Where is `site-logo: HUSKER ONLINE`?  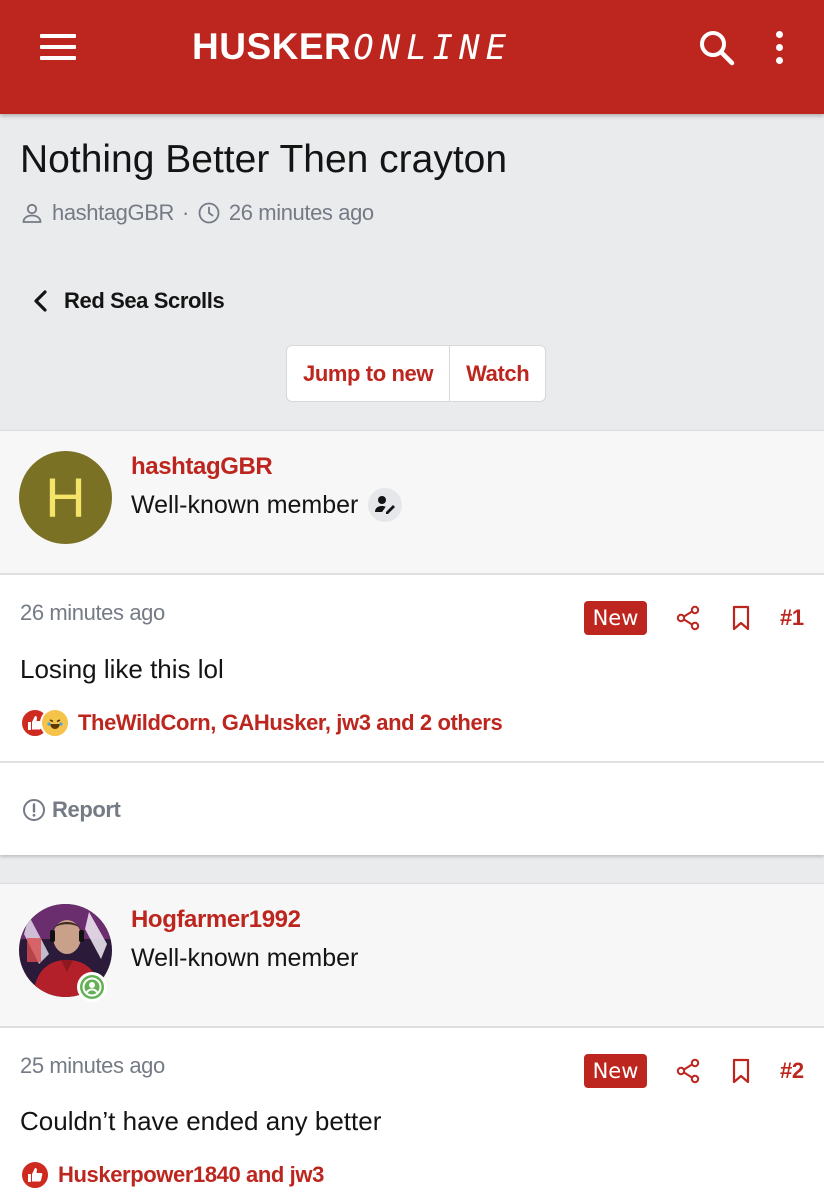 site-logo: HUSKER ONLINE is located at coordinates (352, 48).